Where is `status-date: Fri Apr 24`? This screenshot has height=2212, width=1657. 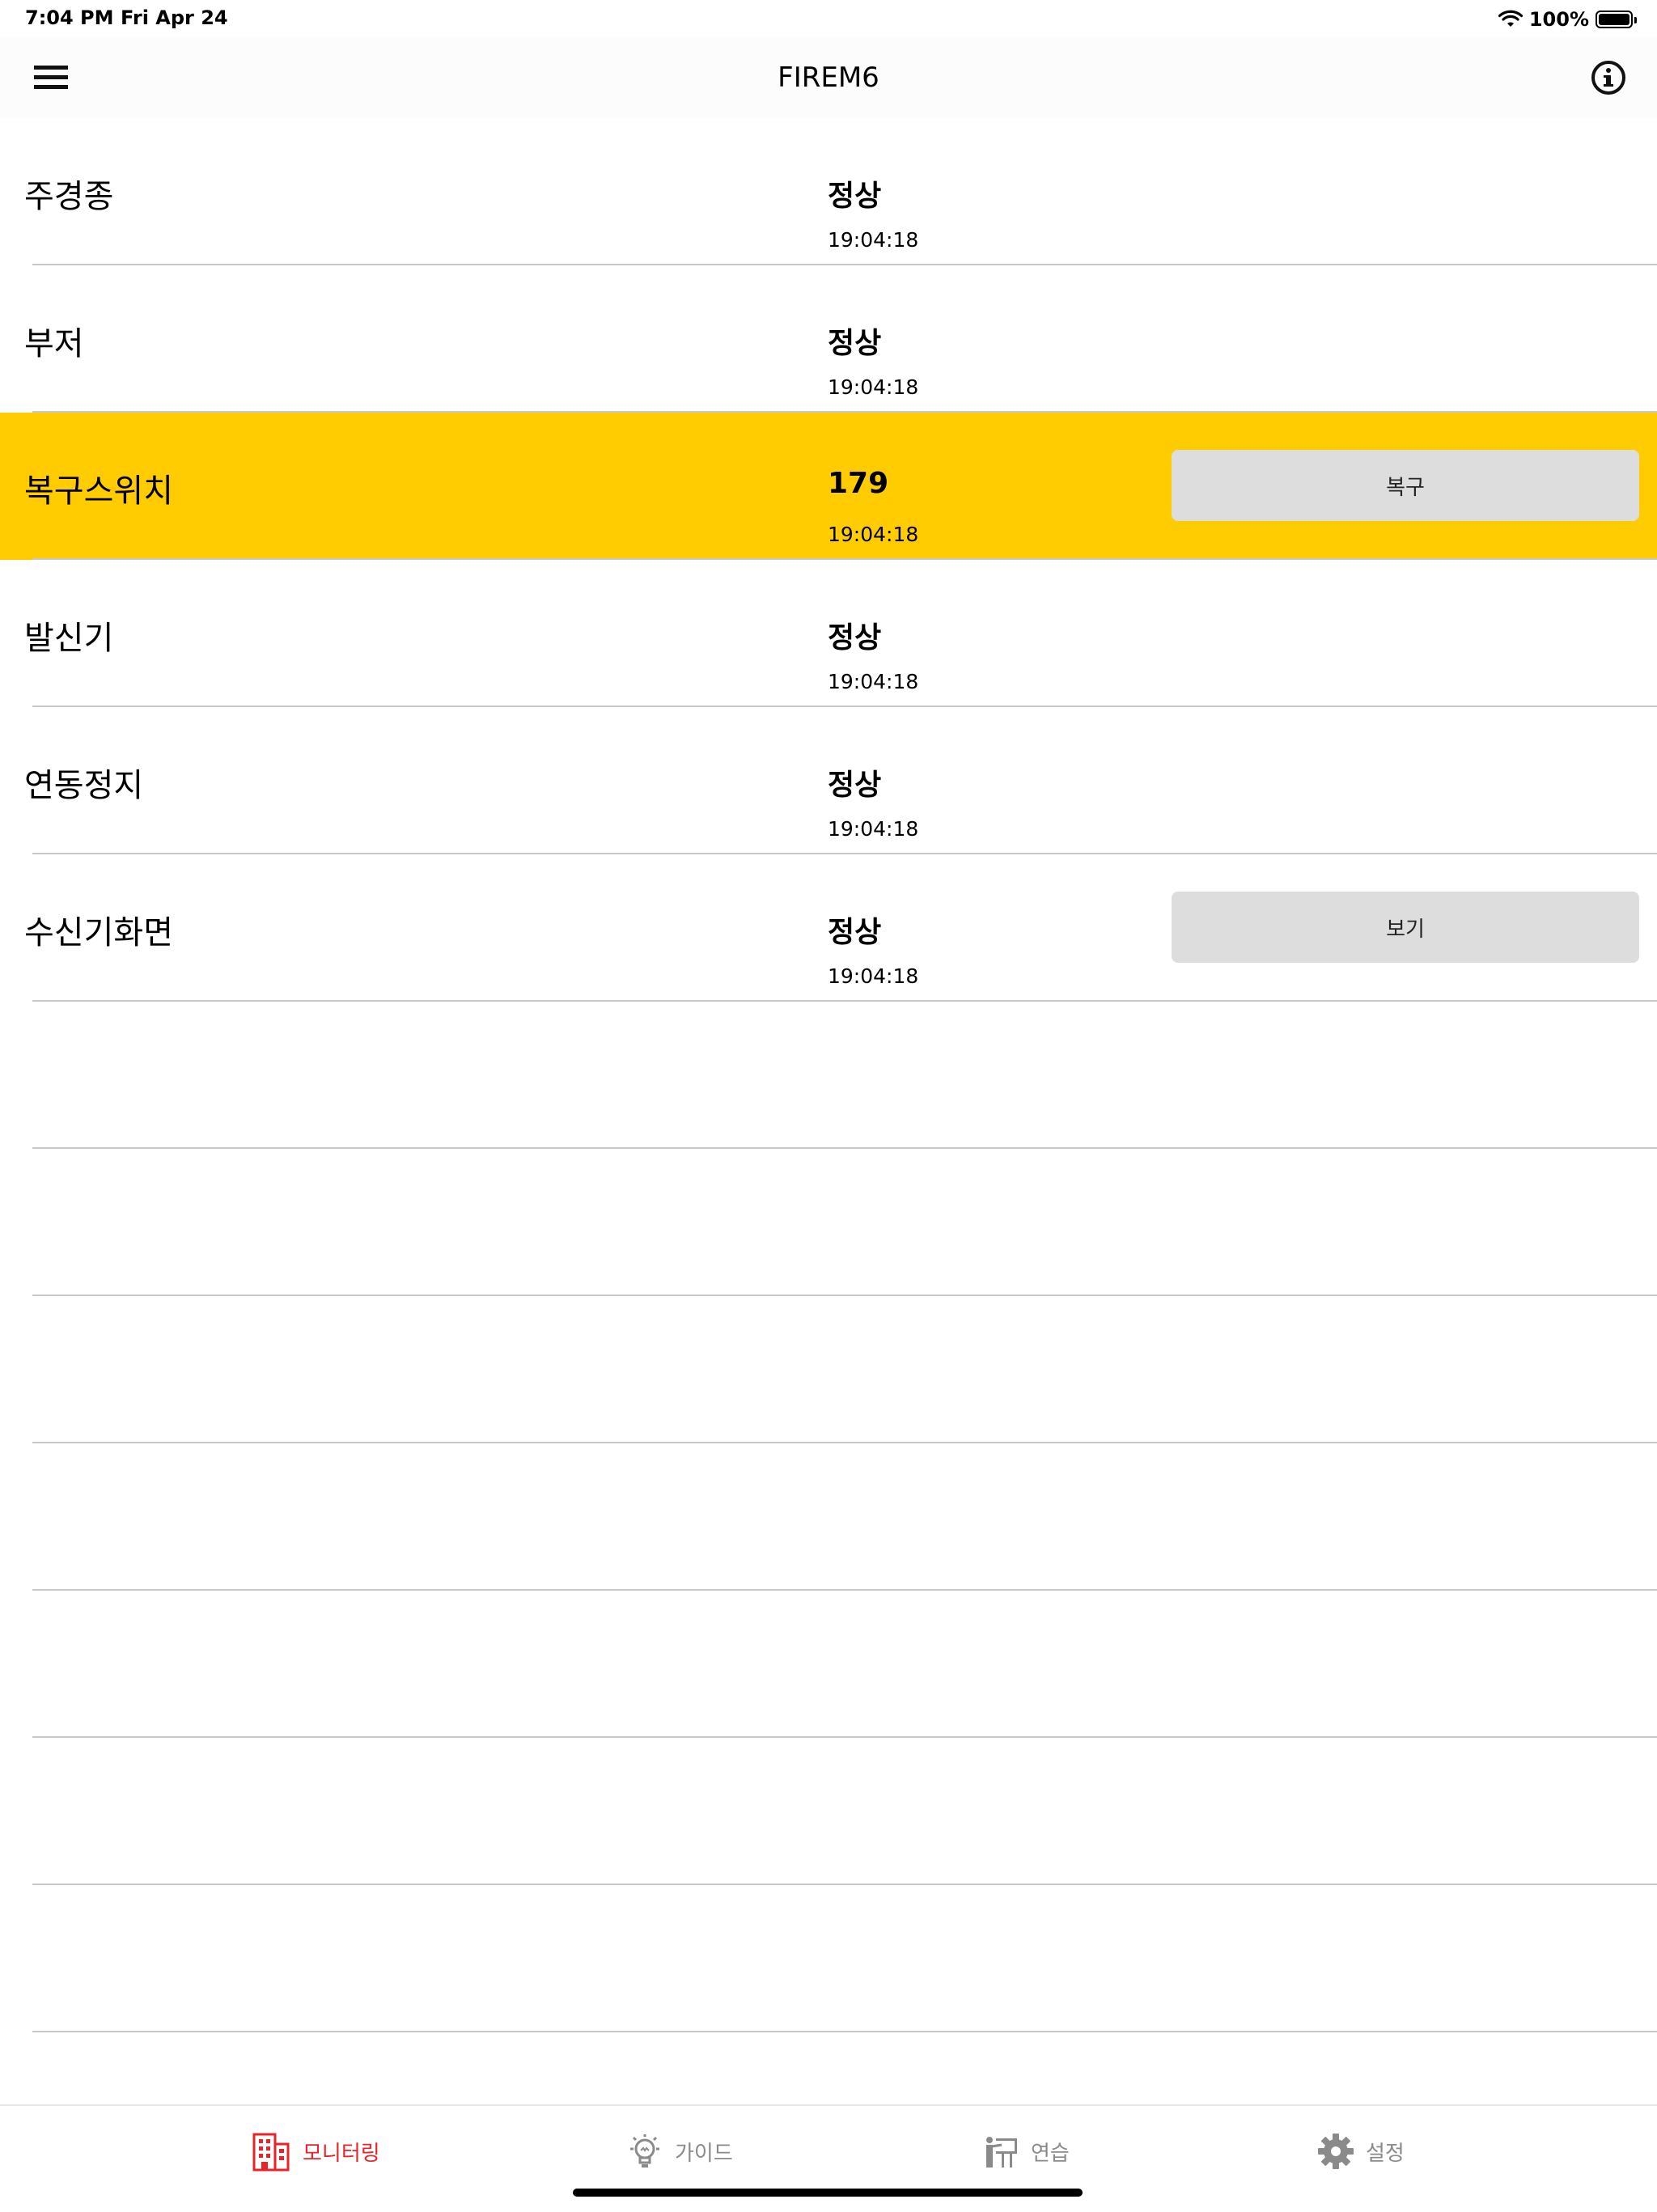 status-date: Fri Apr 24 is located at coordinates (174, 17).